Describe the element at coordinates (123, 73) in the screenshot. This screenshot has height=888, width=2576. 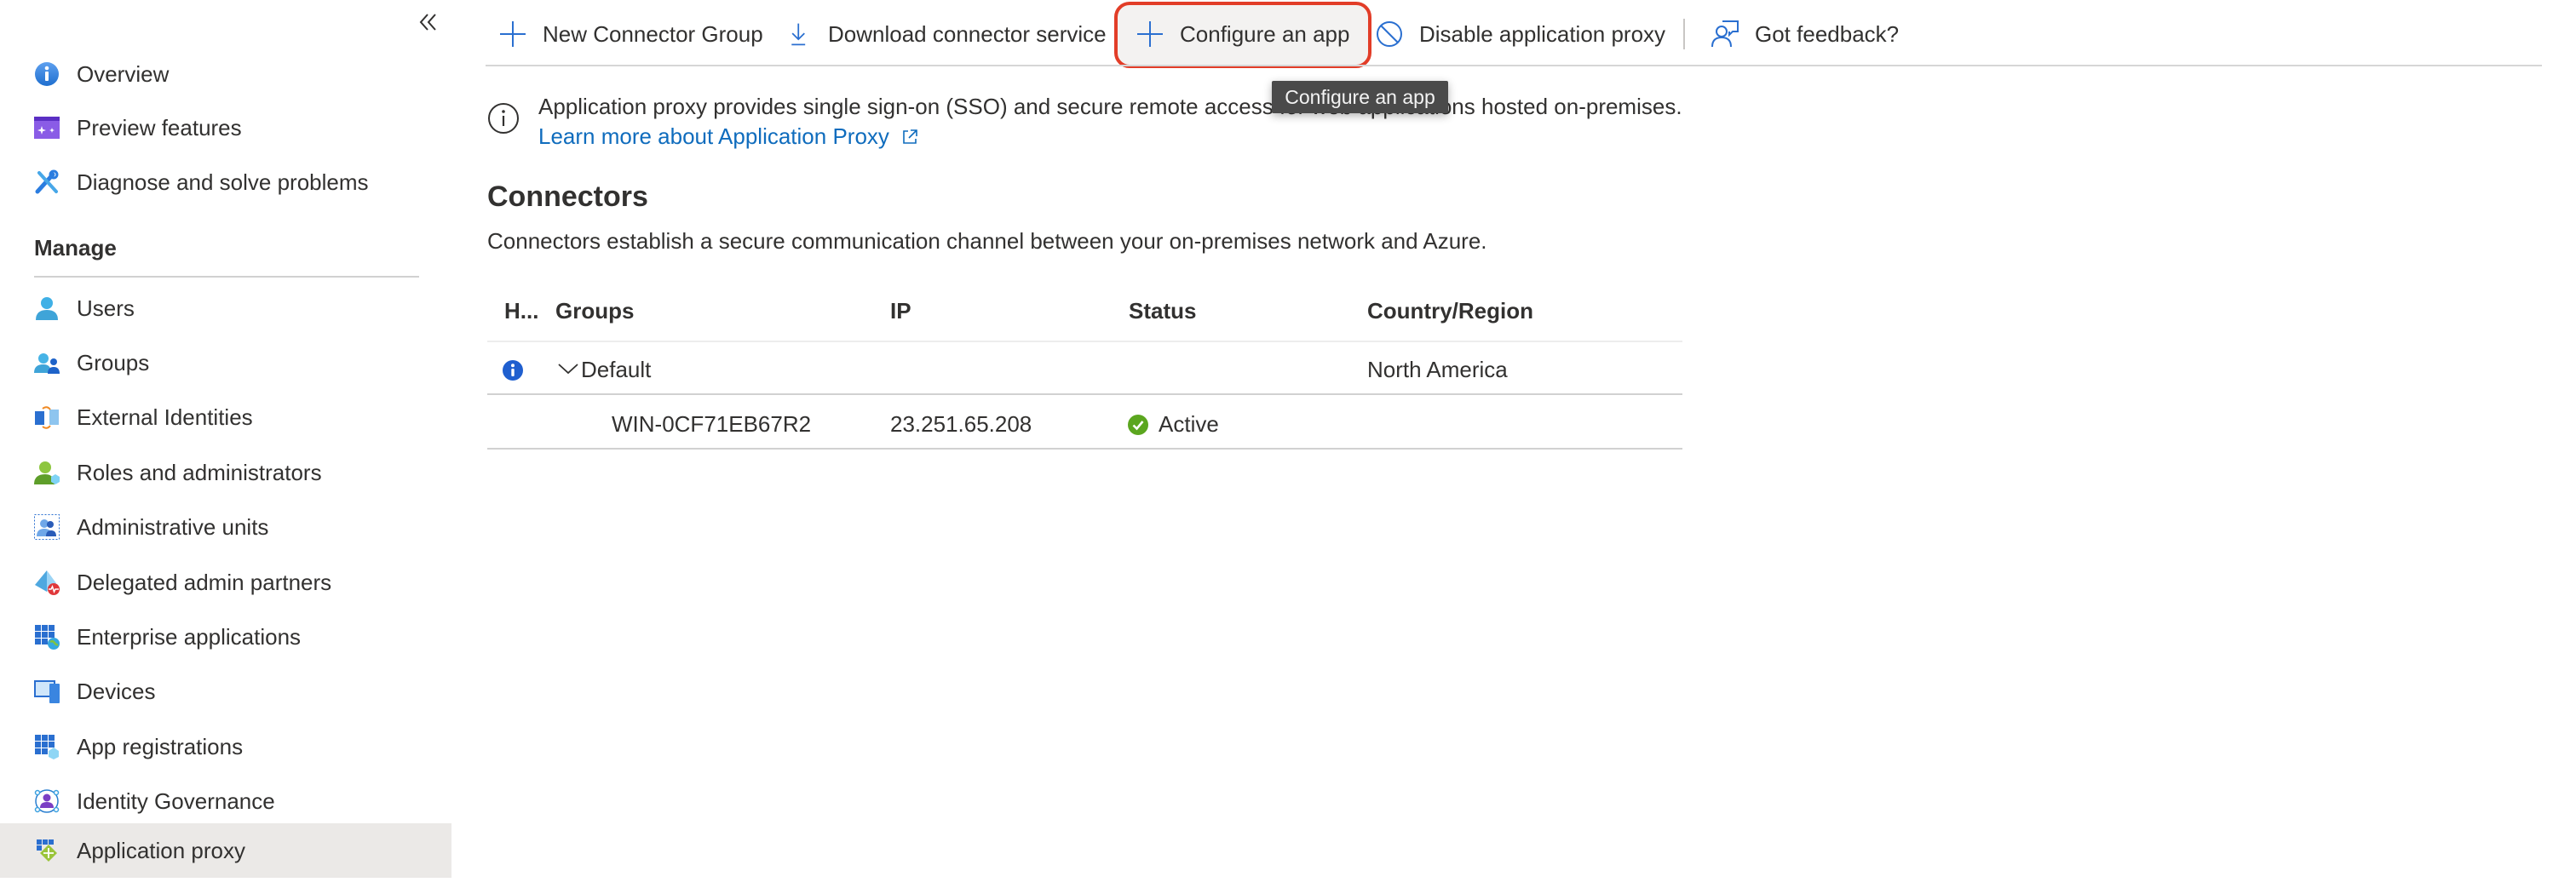
I see `sidebar-item-label: Overview` at that location.